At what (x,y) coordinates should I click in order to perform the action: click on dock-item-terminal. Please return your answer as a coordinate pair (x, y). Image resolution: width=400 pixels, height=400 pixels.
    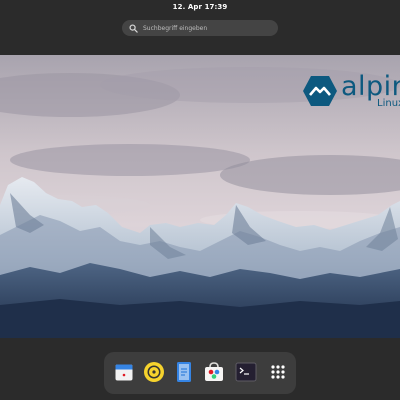
    Looking at the image, I should click on (246, 372).